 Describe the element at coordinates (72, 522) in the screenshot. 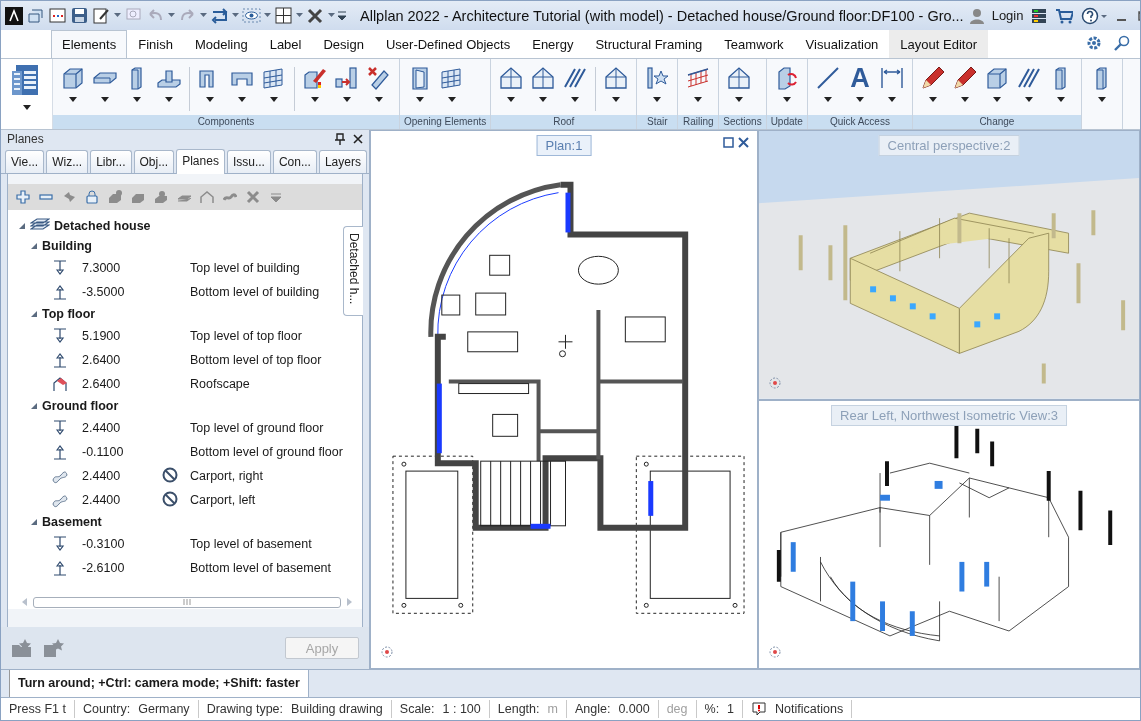

I see `tree-node-label: Basement` at that location.